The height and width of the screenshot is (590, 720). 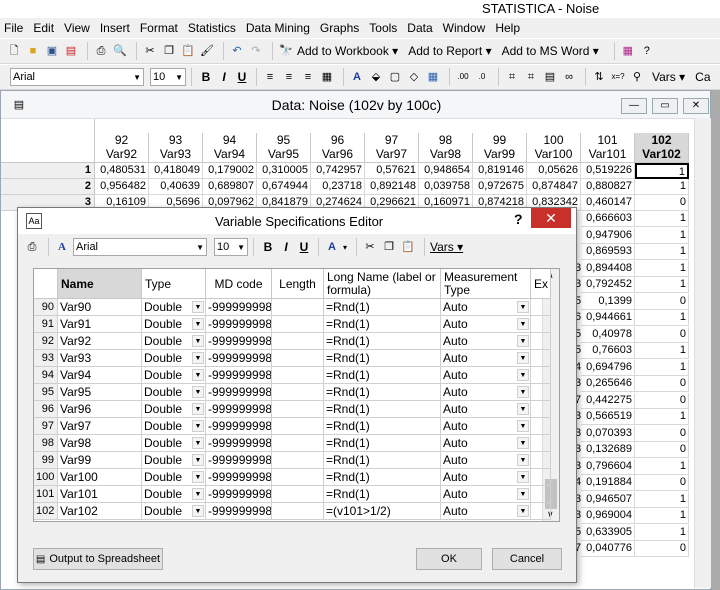 I want to click on grid-icon: ▦, so click(x=433, y=77).